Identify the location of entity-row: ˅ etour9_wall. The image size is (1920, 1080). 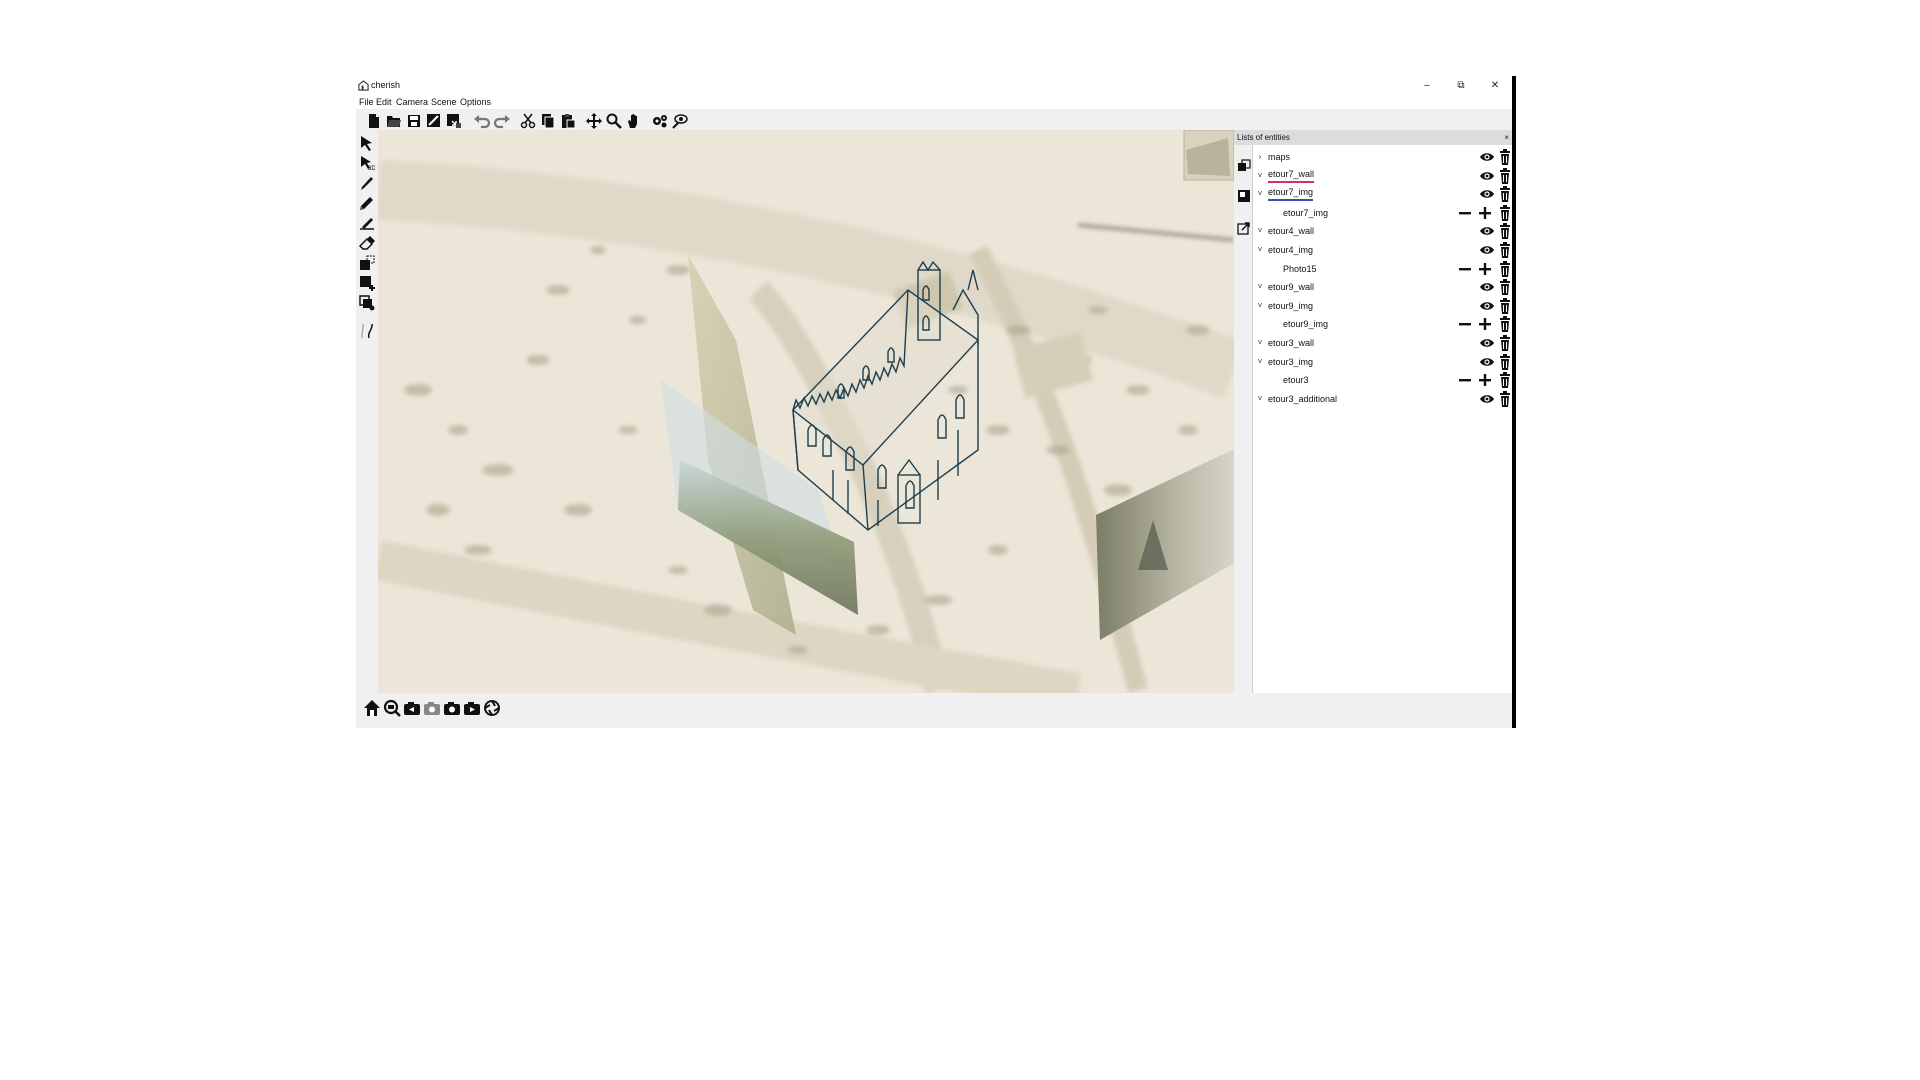
(1383, 287).